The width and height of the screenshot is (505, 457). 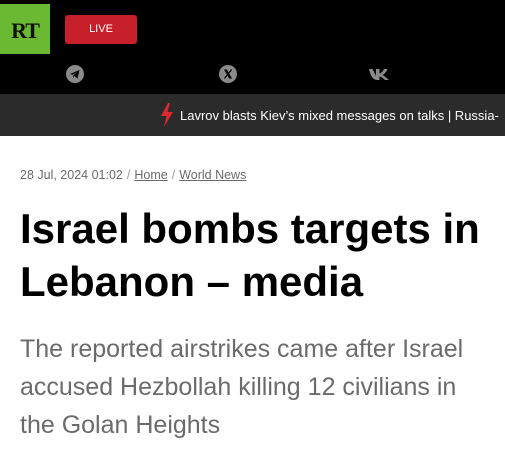 I want to click on breadcrumb-world-news-link: World News, so click(x=212, y=175).